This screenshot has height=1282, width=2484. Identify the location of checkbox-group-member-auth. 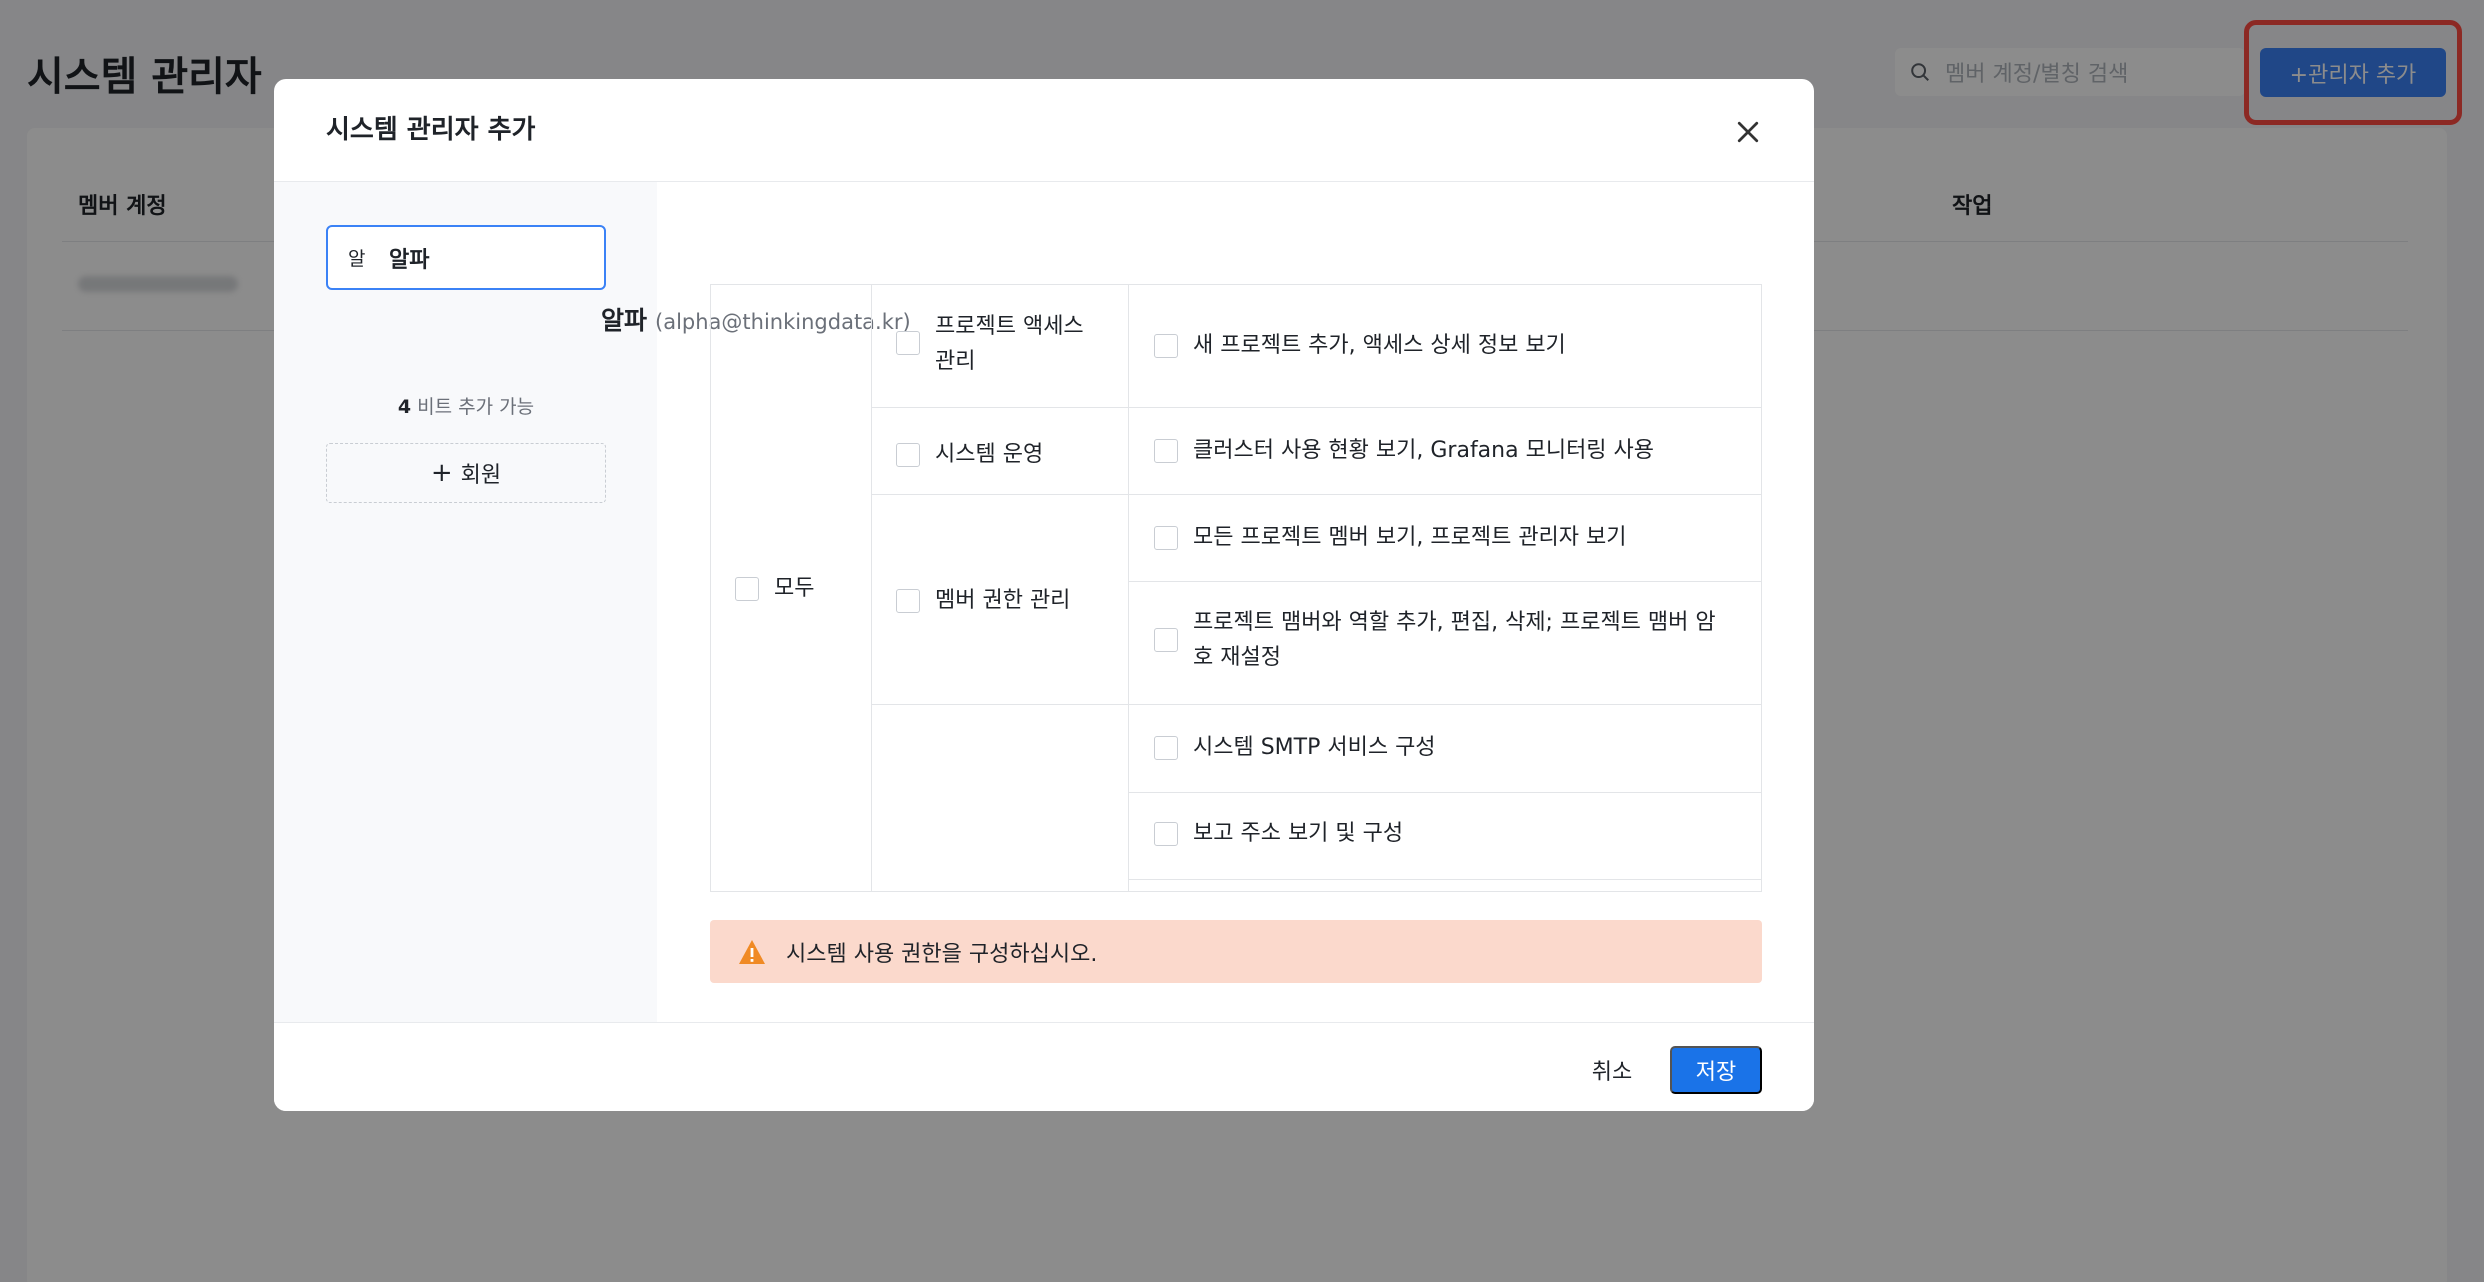
(908, 600).